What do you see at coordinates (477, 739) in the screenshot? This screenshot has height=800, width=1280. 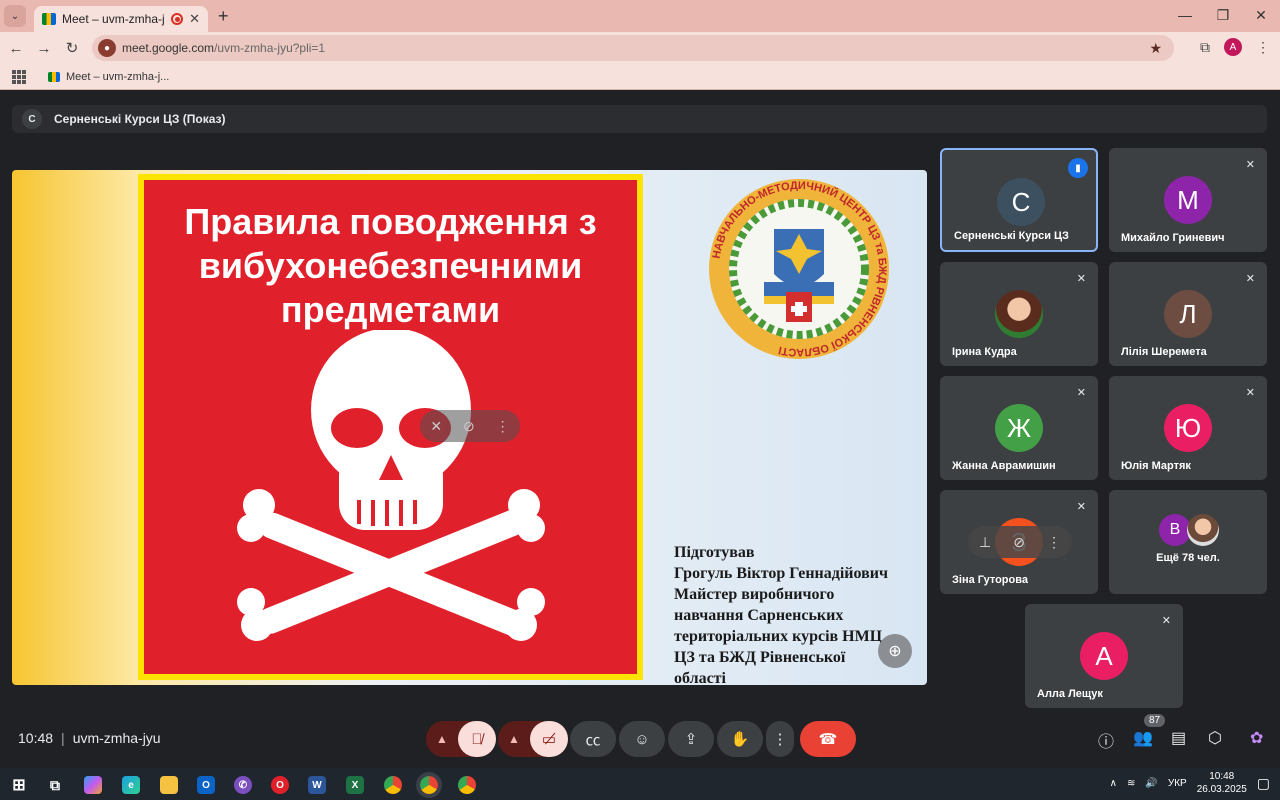 I see `mic-off-button: 🎙̸` at bounding box center [477, 739].